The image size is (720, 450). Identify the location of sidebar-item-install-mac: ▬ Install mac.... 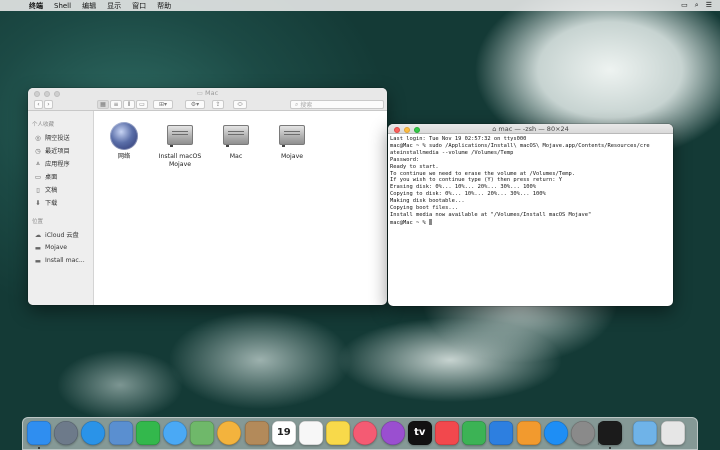
(60, 260).